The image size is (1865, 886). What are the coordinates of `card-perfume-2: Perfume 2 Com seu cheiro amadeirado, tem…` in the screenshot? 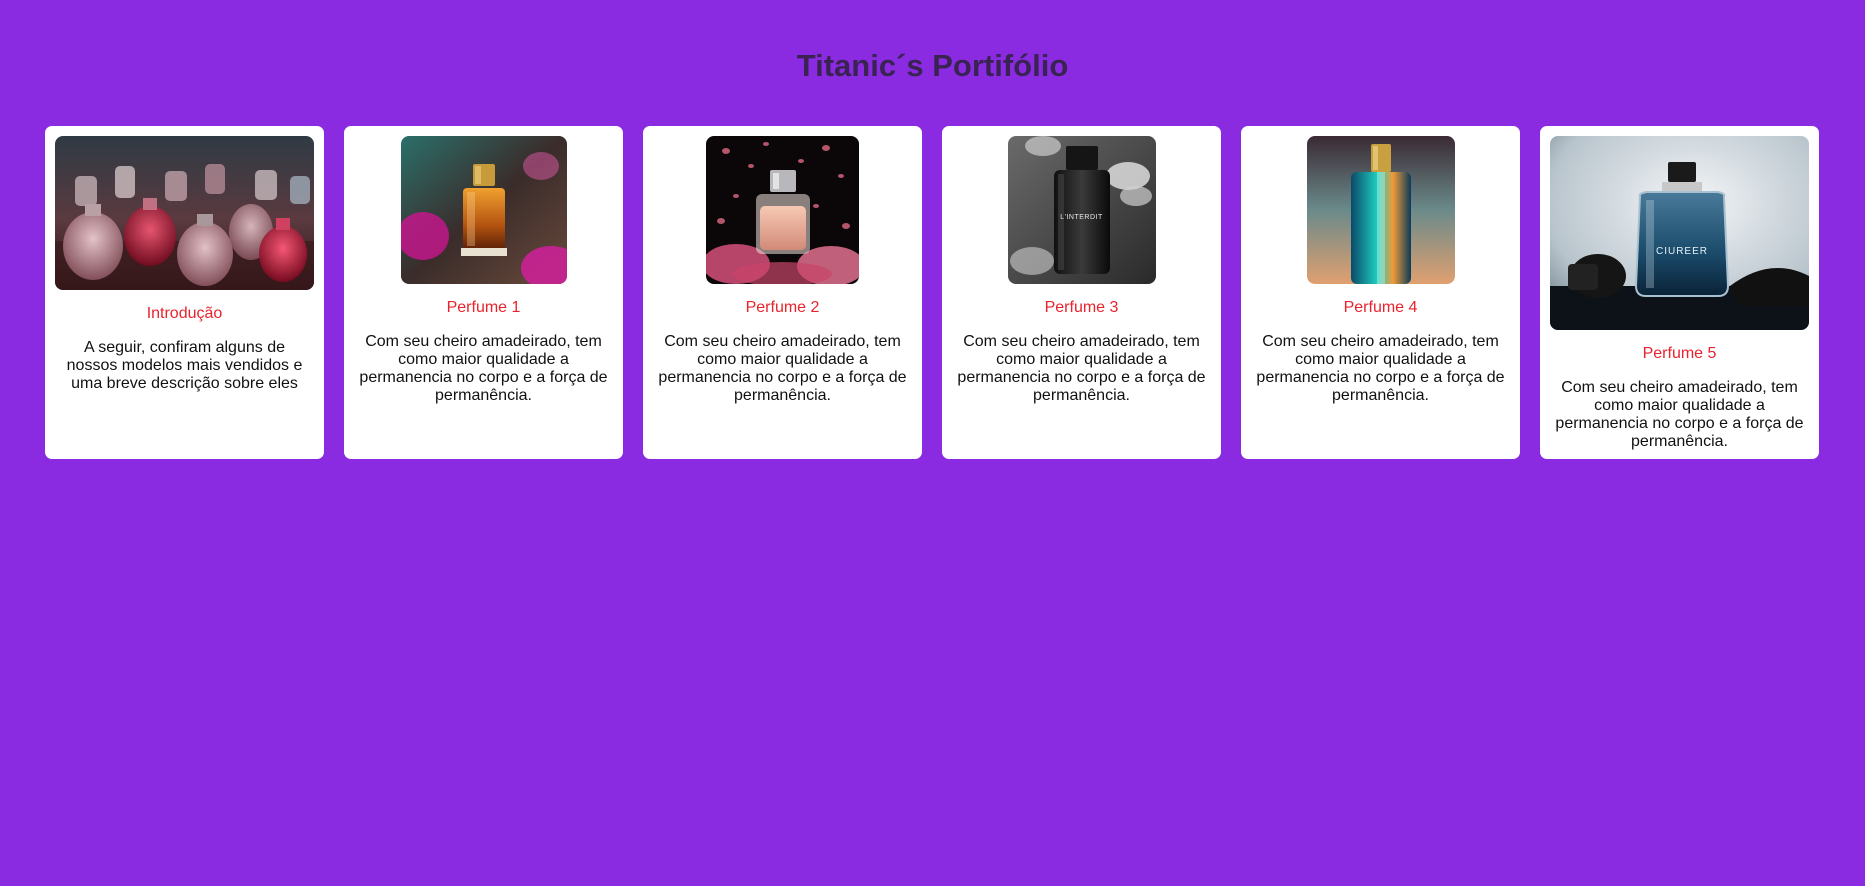 It's located at (782, 292).